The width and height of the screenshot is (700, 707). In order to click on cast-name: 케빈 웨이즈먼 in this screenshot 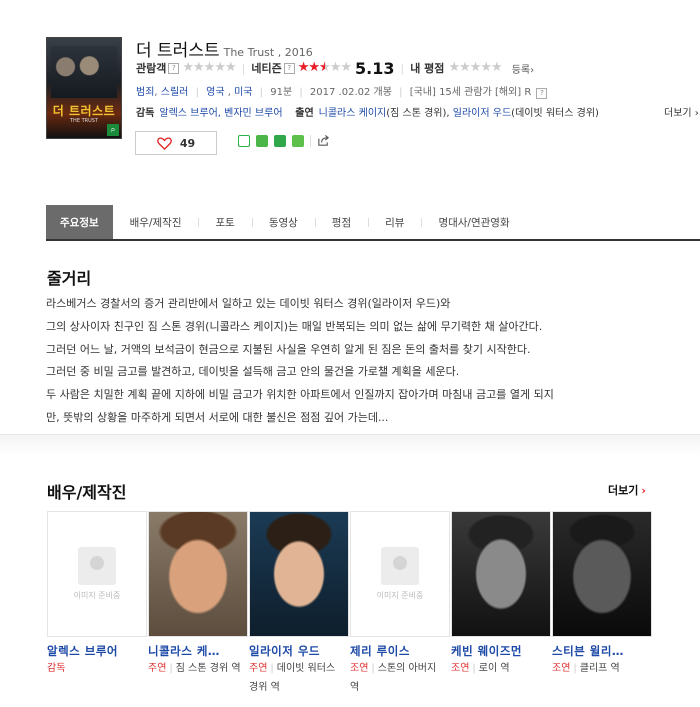, I will do `click(499, 651)`.